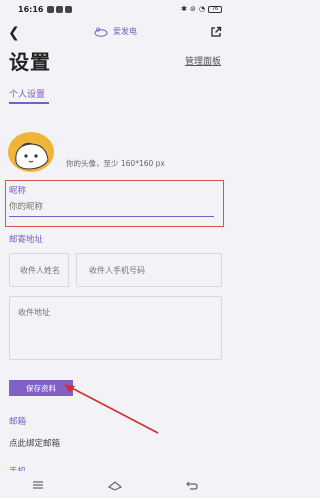  I want to click on annotation-arrow-icon, so click(111, 409).